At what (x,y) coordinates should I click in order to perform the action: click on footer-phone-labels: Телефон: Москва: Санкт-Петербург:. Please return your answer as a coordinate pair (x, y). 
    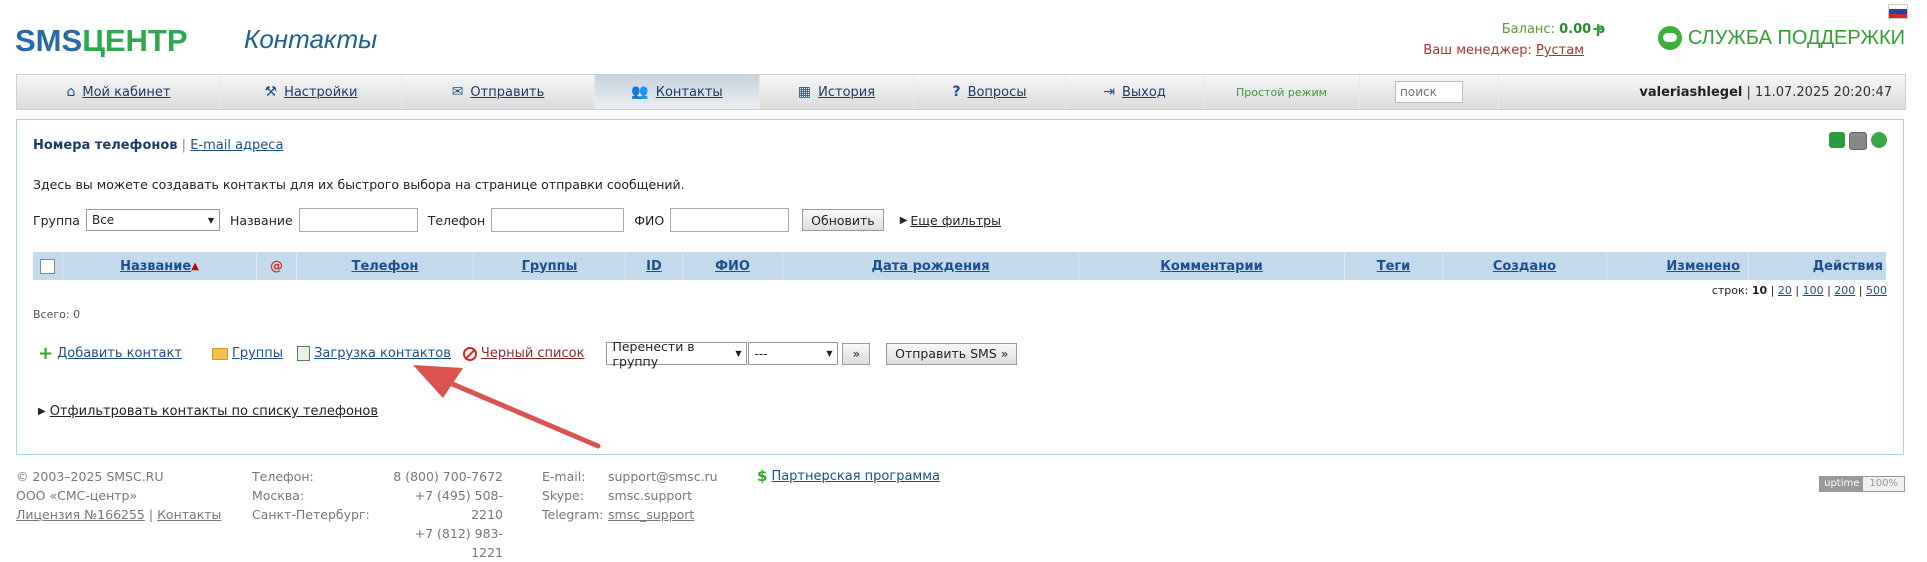
    Looking at the image, I should click on (311, 495).